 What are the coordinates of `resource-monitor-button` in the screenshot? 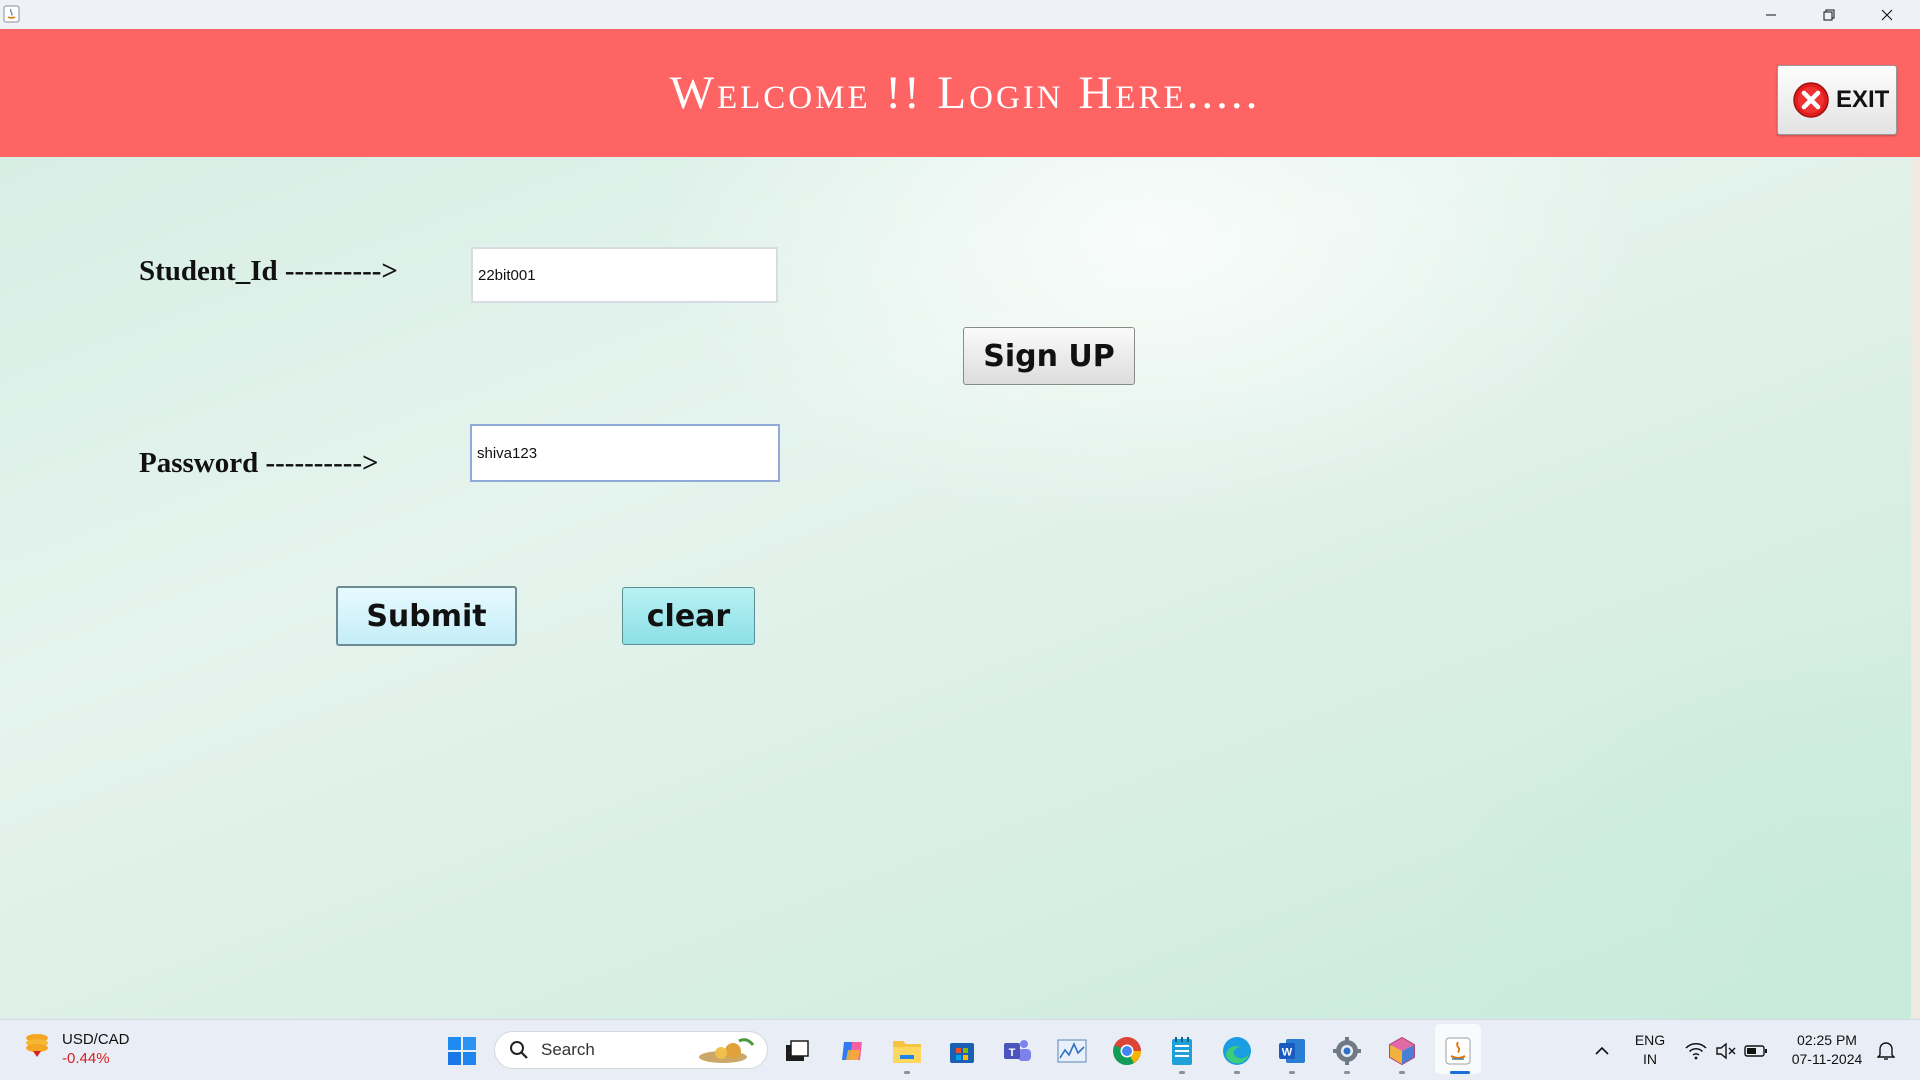 It's located at (1072, 1051).